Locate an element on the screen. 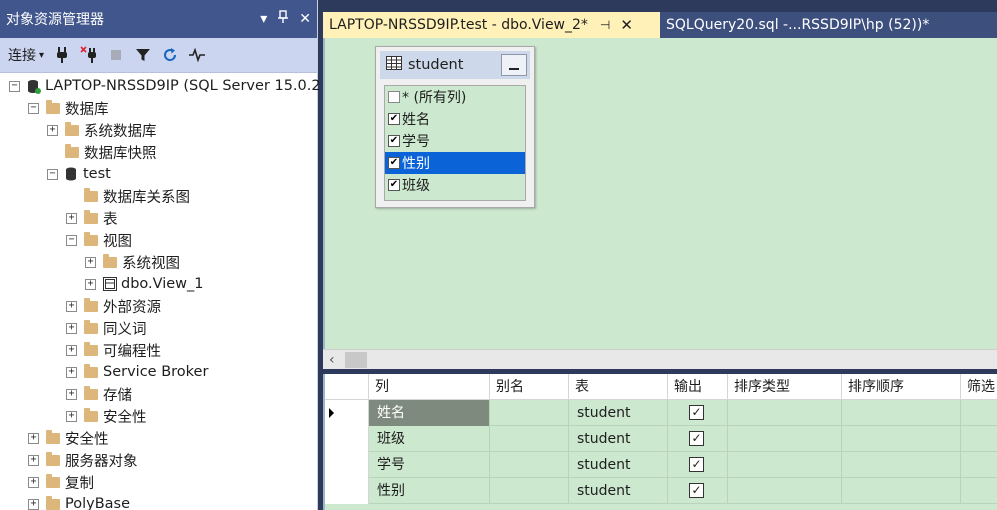  stop-icon is located at coordinates (116, 55).